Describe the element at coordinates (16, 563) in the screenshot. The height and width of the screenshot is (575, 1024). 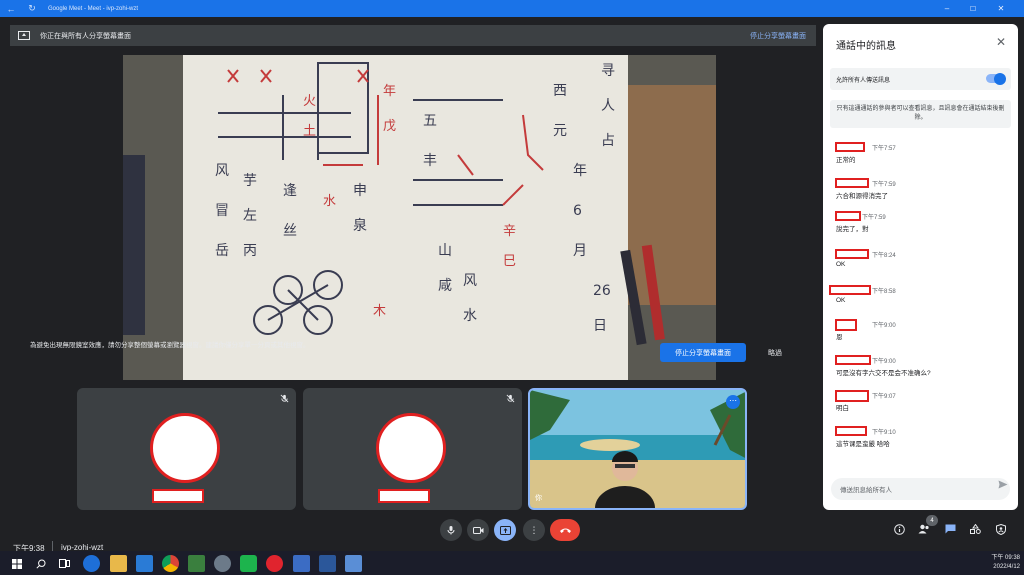
I see `start-icon` at that location.